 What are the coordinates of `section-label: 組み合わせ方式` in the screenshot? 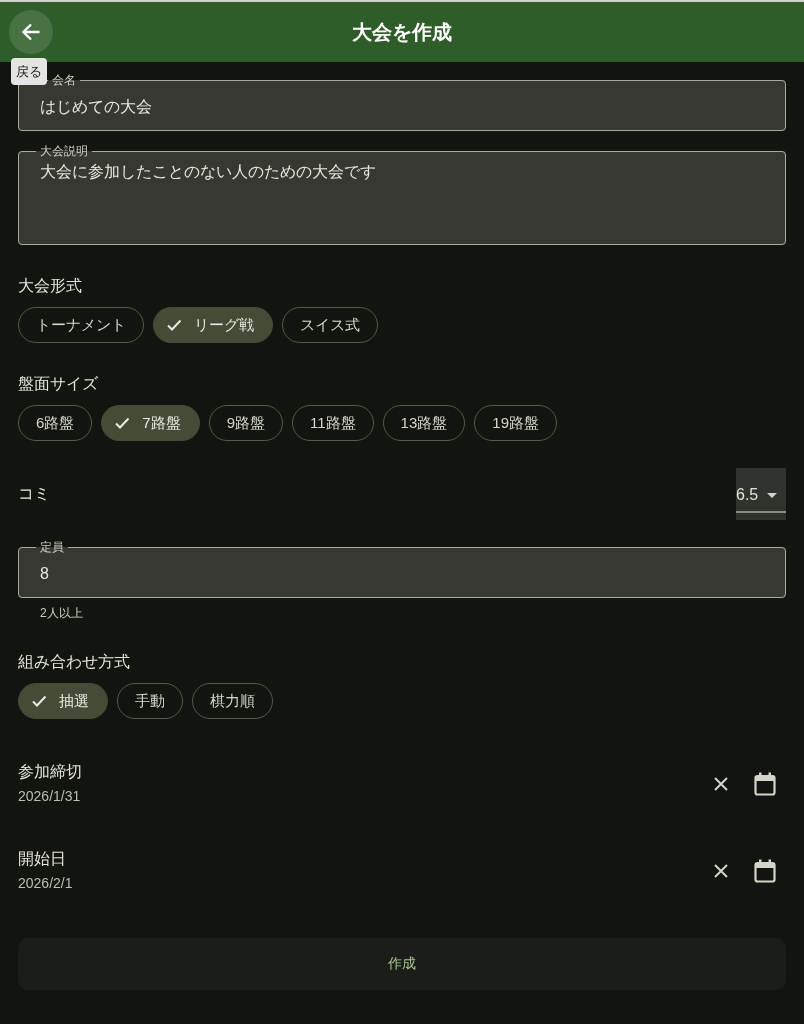 It's located at (74, 662).